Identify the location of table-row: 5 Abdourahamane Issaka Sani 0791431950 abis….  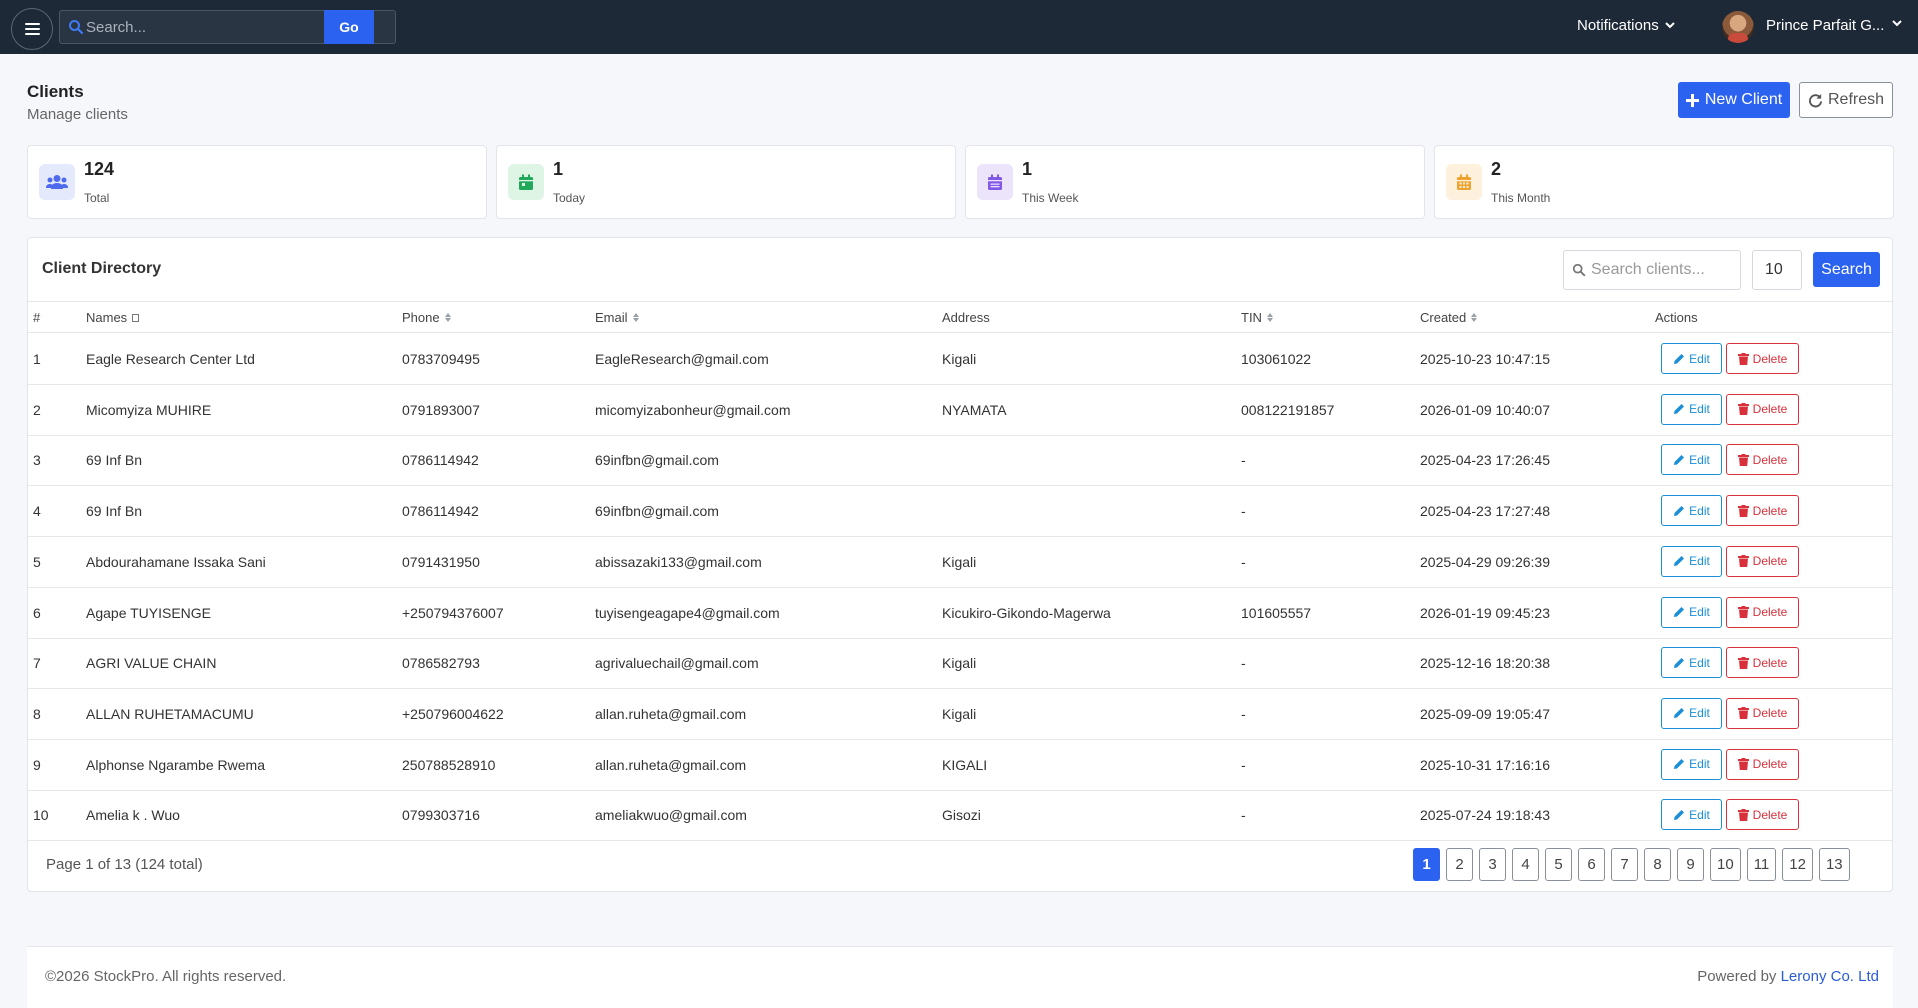
(960, 562).